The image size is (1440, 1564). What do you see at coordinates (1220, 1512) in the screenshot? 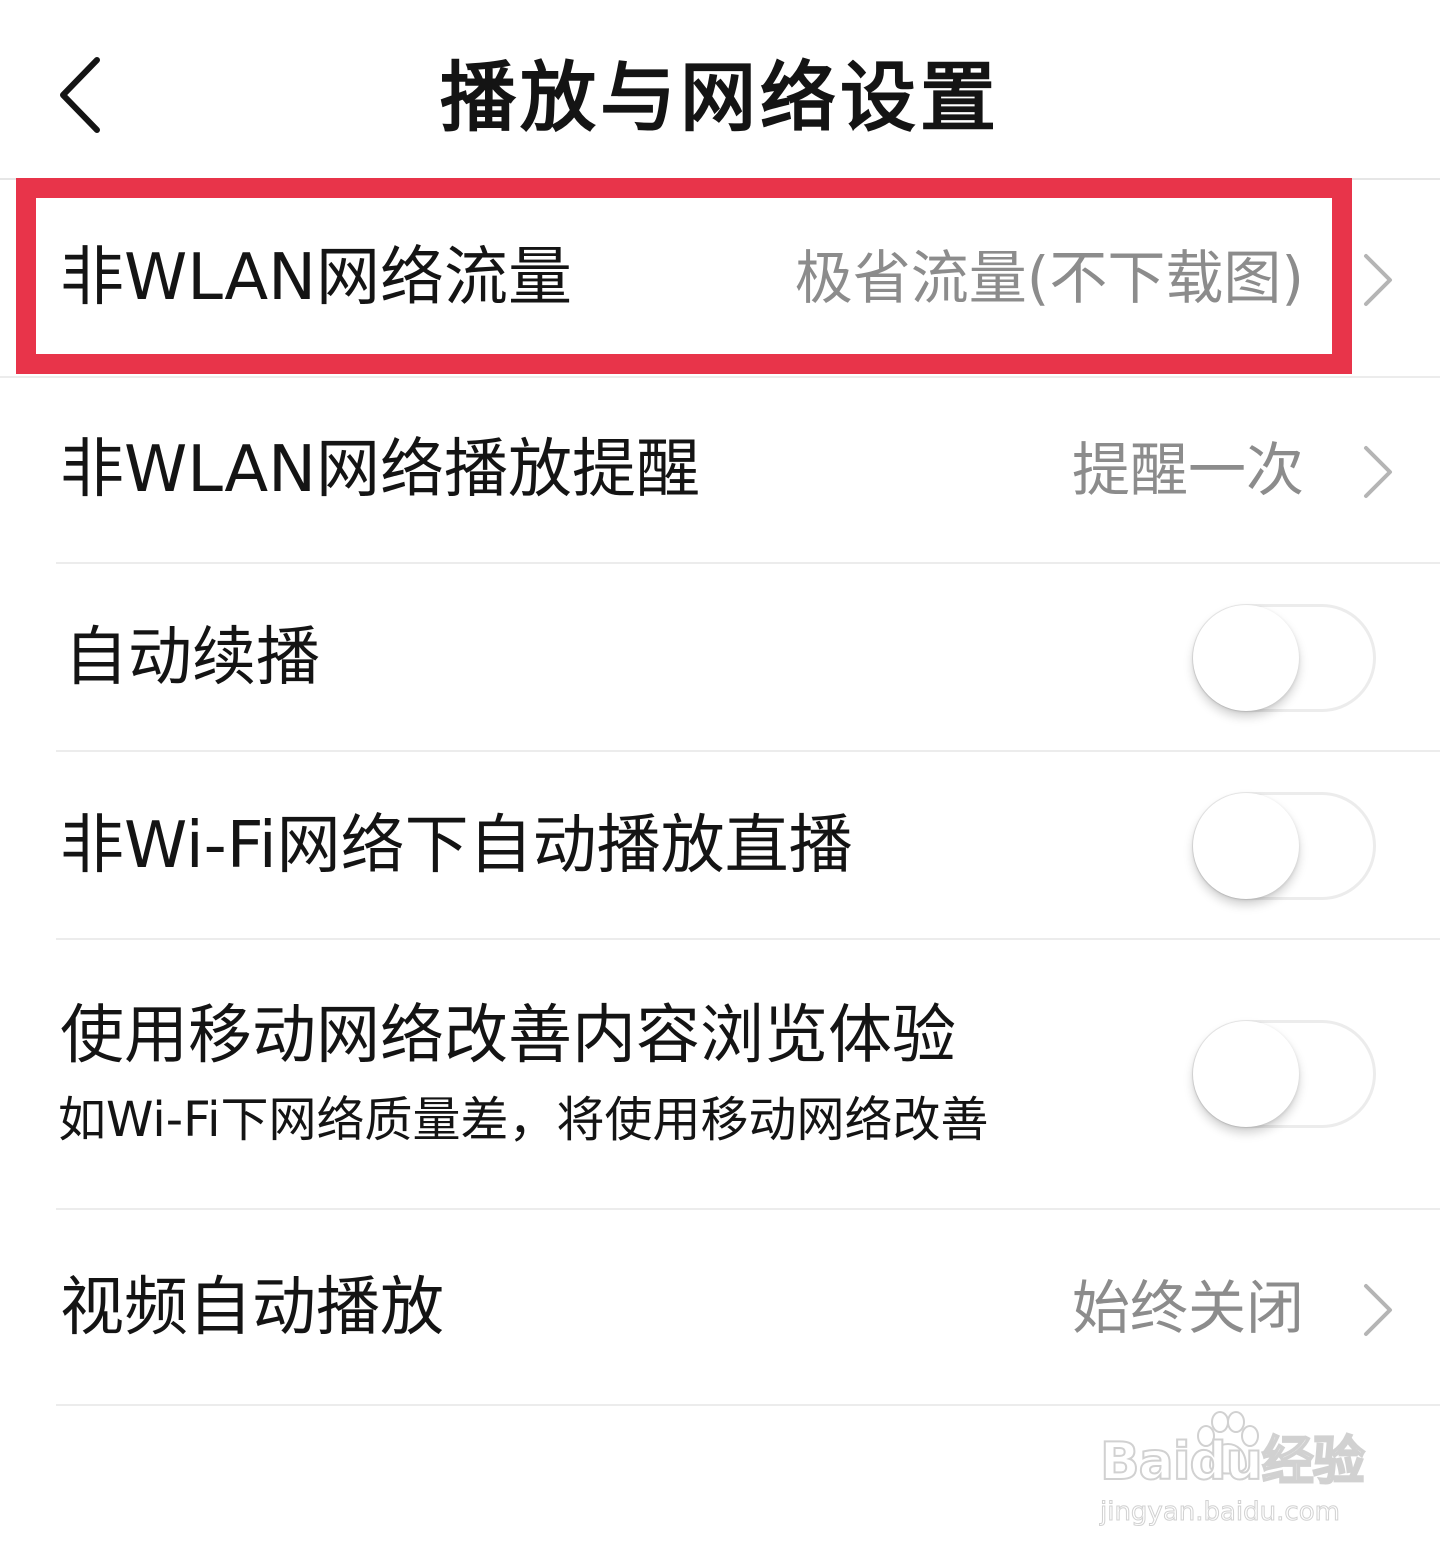
I see `watermark-url: jingyan.baidu.com` at bounding box center [1220, 1512].